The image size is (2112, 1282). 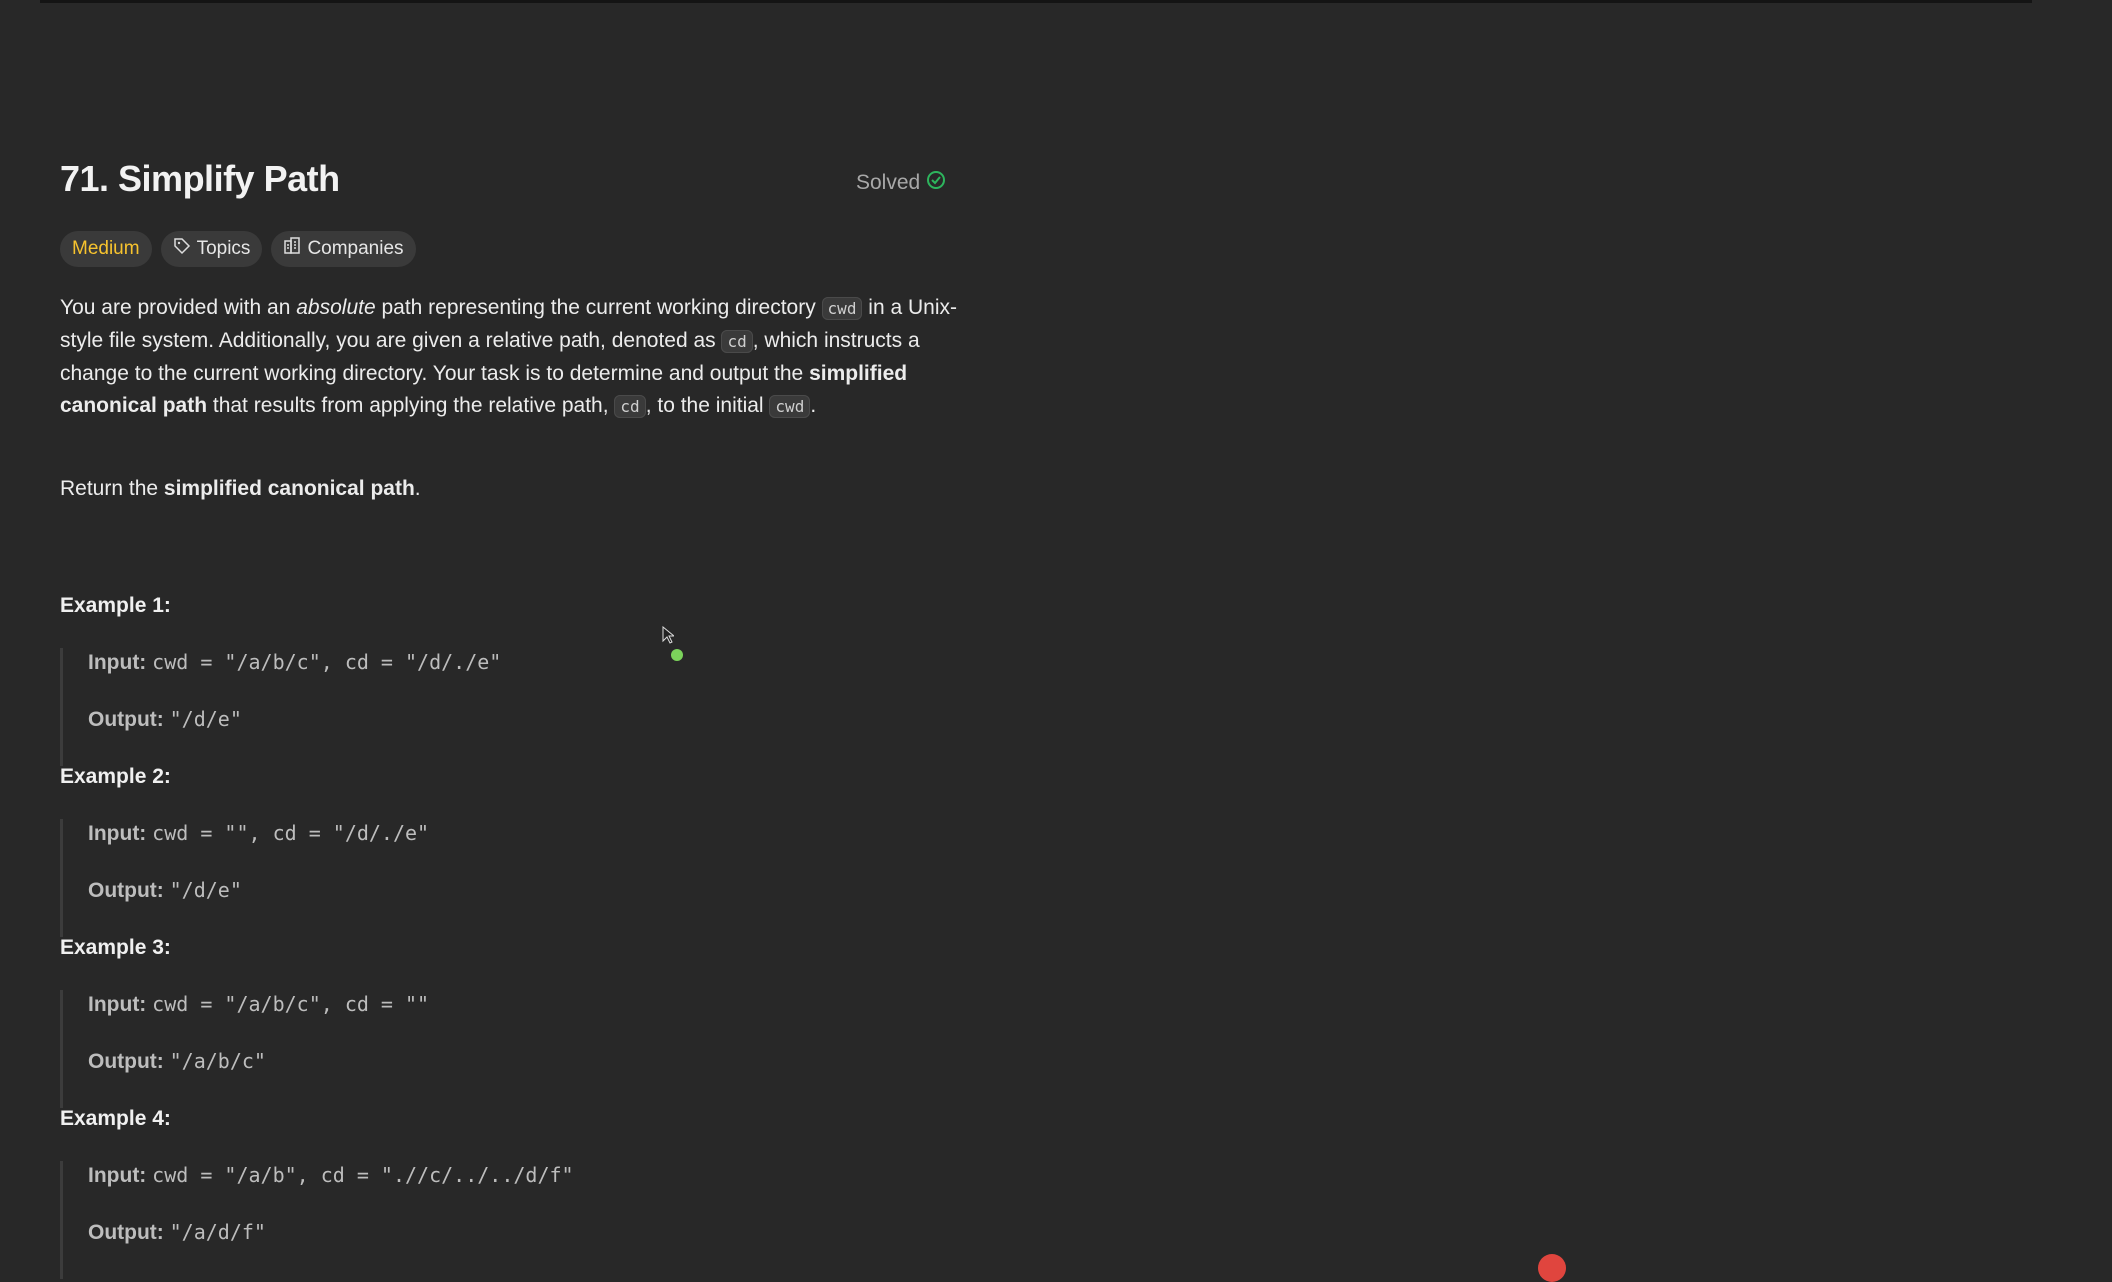 What do you see at coordinates (182, 249) in the screenshot?
I see `tag-icon` at bounding box center [182, 249].